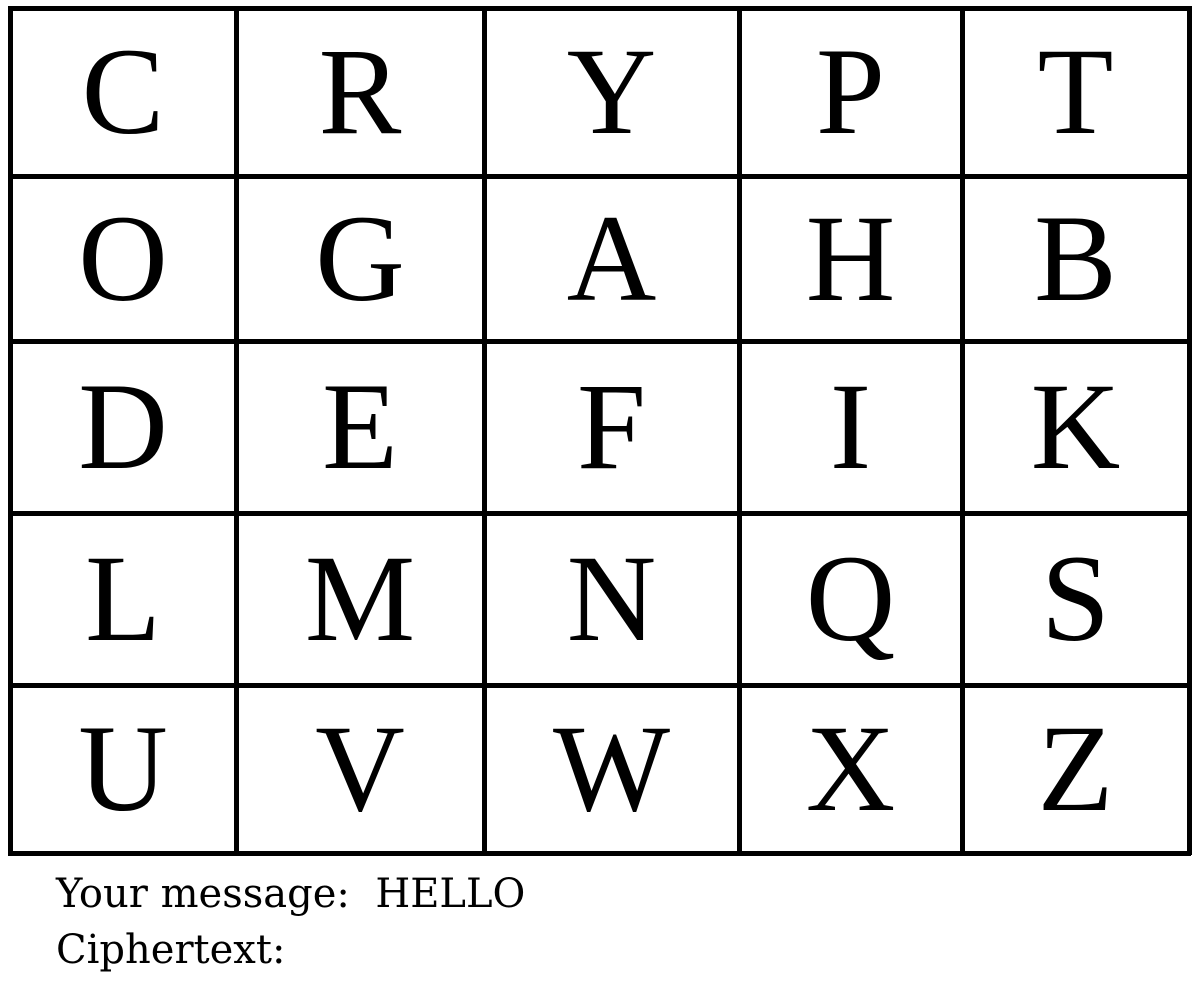 The height and width of the screenshot is (1002, 1200). I want to click on grid-cell-letter: Y, so click(611, 91).